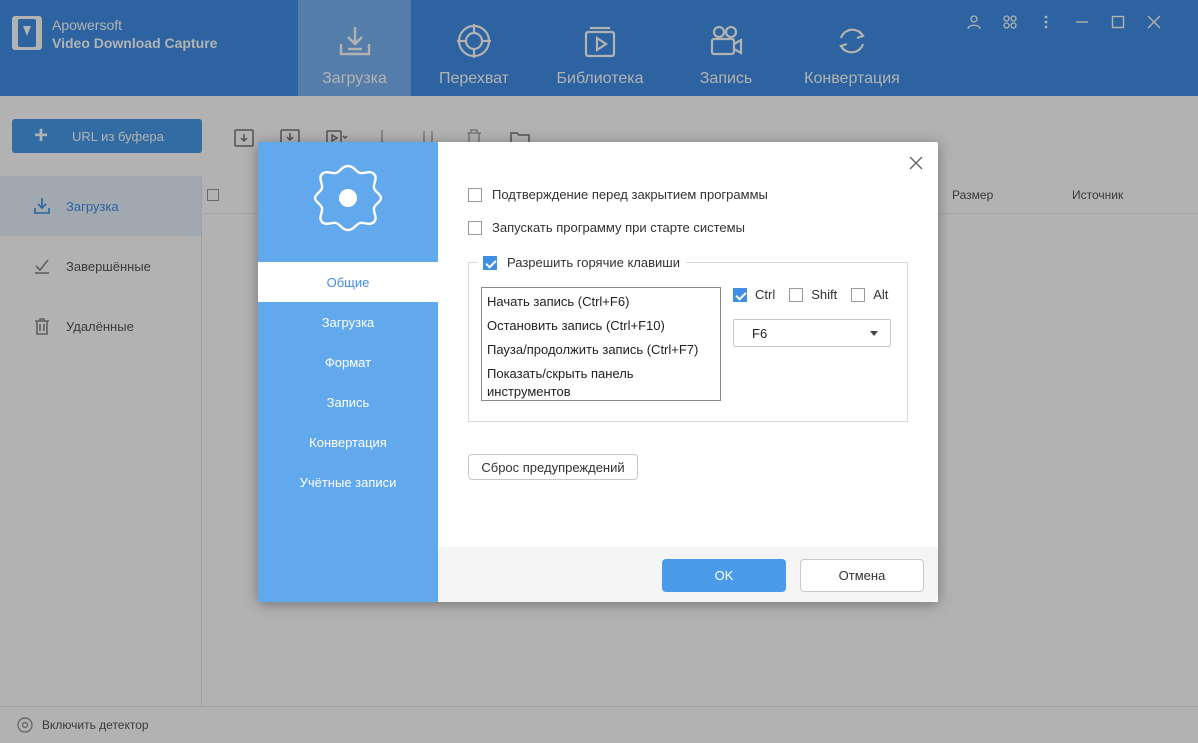  Describe the element at coordinates (475, 227) in the screenshot. I see `autostart-checkbox` at that location.